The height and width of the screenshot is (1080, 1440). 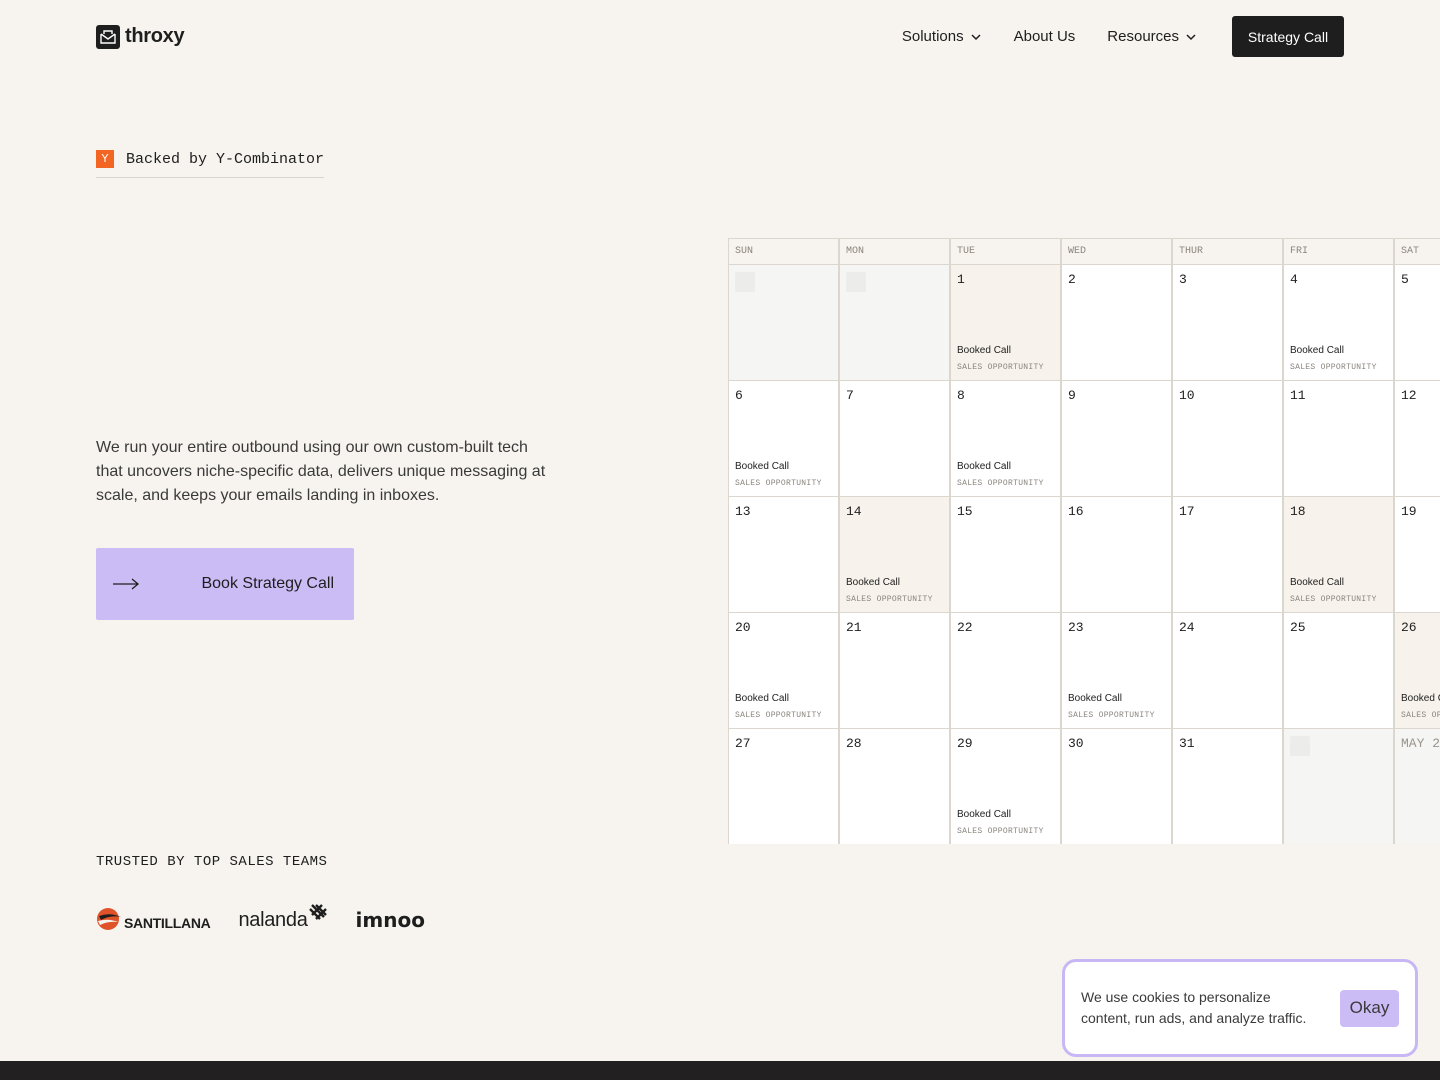 What do you see at coordinates (212, 862) in the screenshot?
I see `trusted-label: TRUSTED BY TOP SALES TEAMS` at bounding box center [212, 862].